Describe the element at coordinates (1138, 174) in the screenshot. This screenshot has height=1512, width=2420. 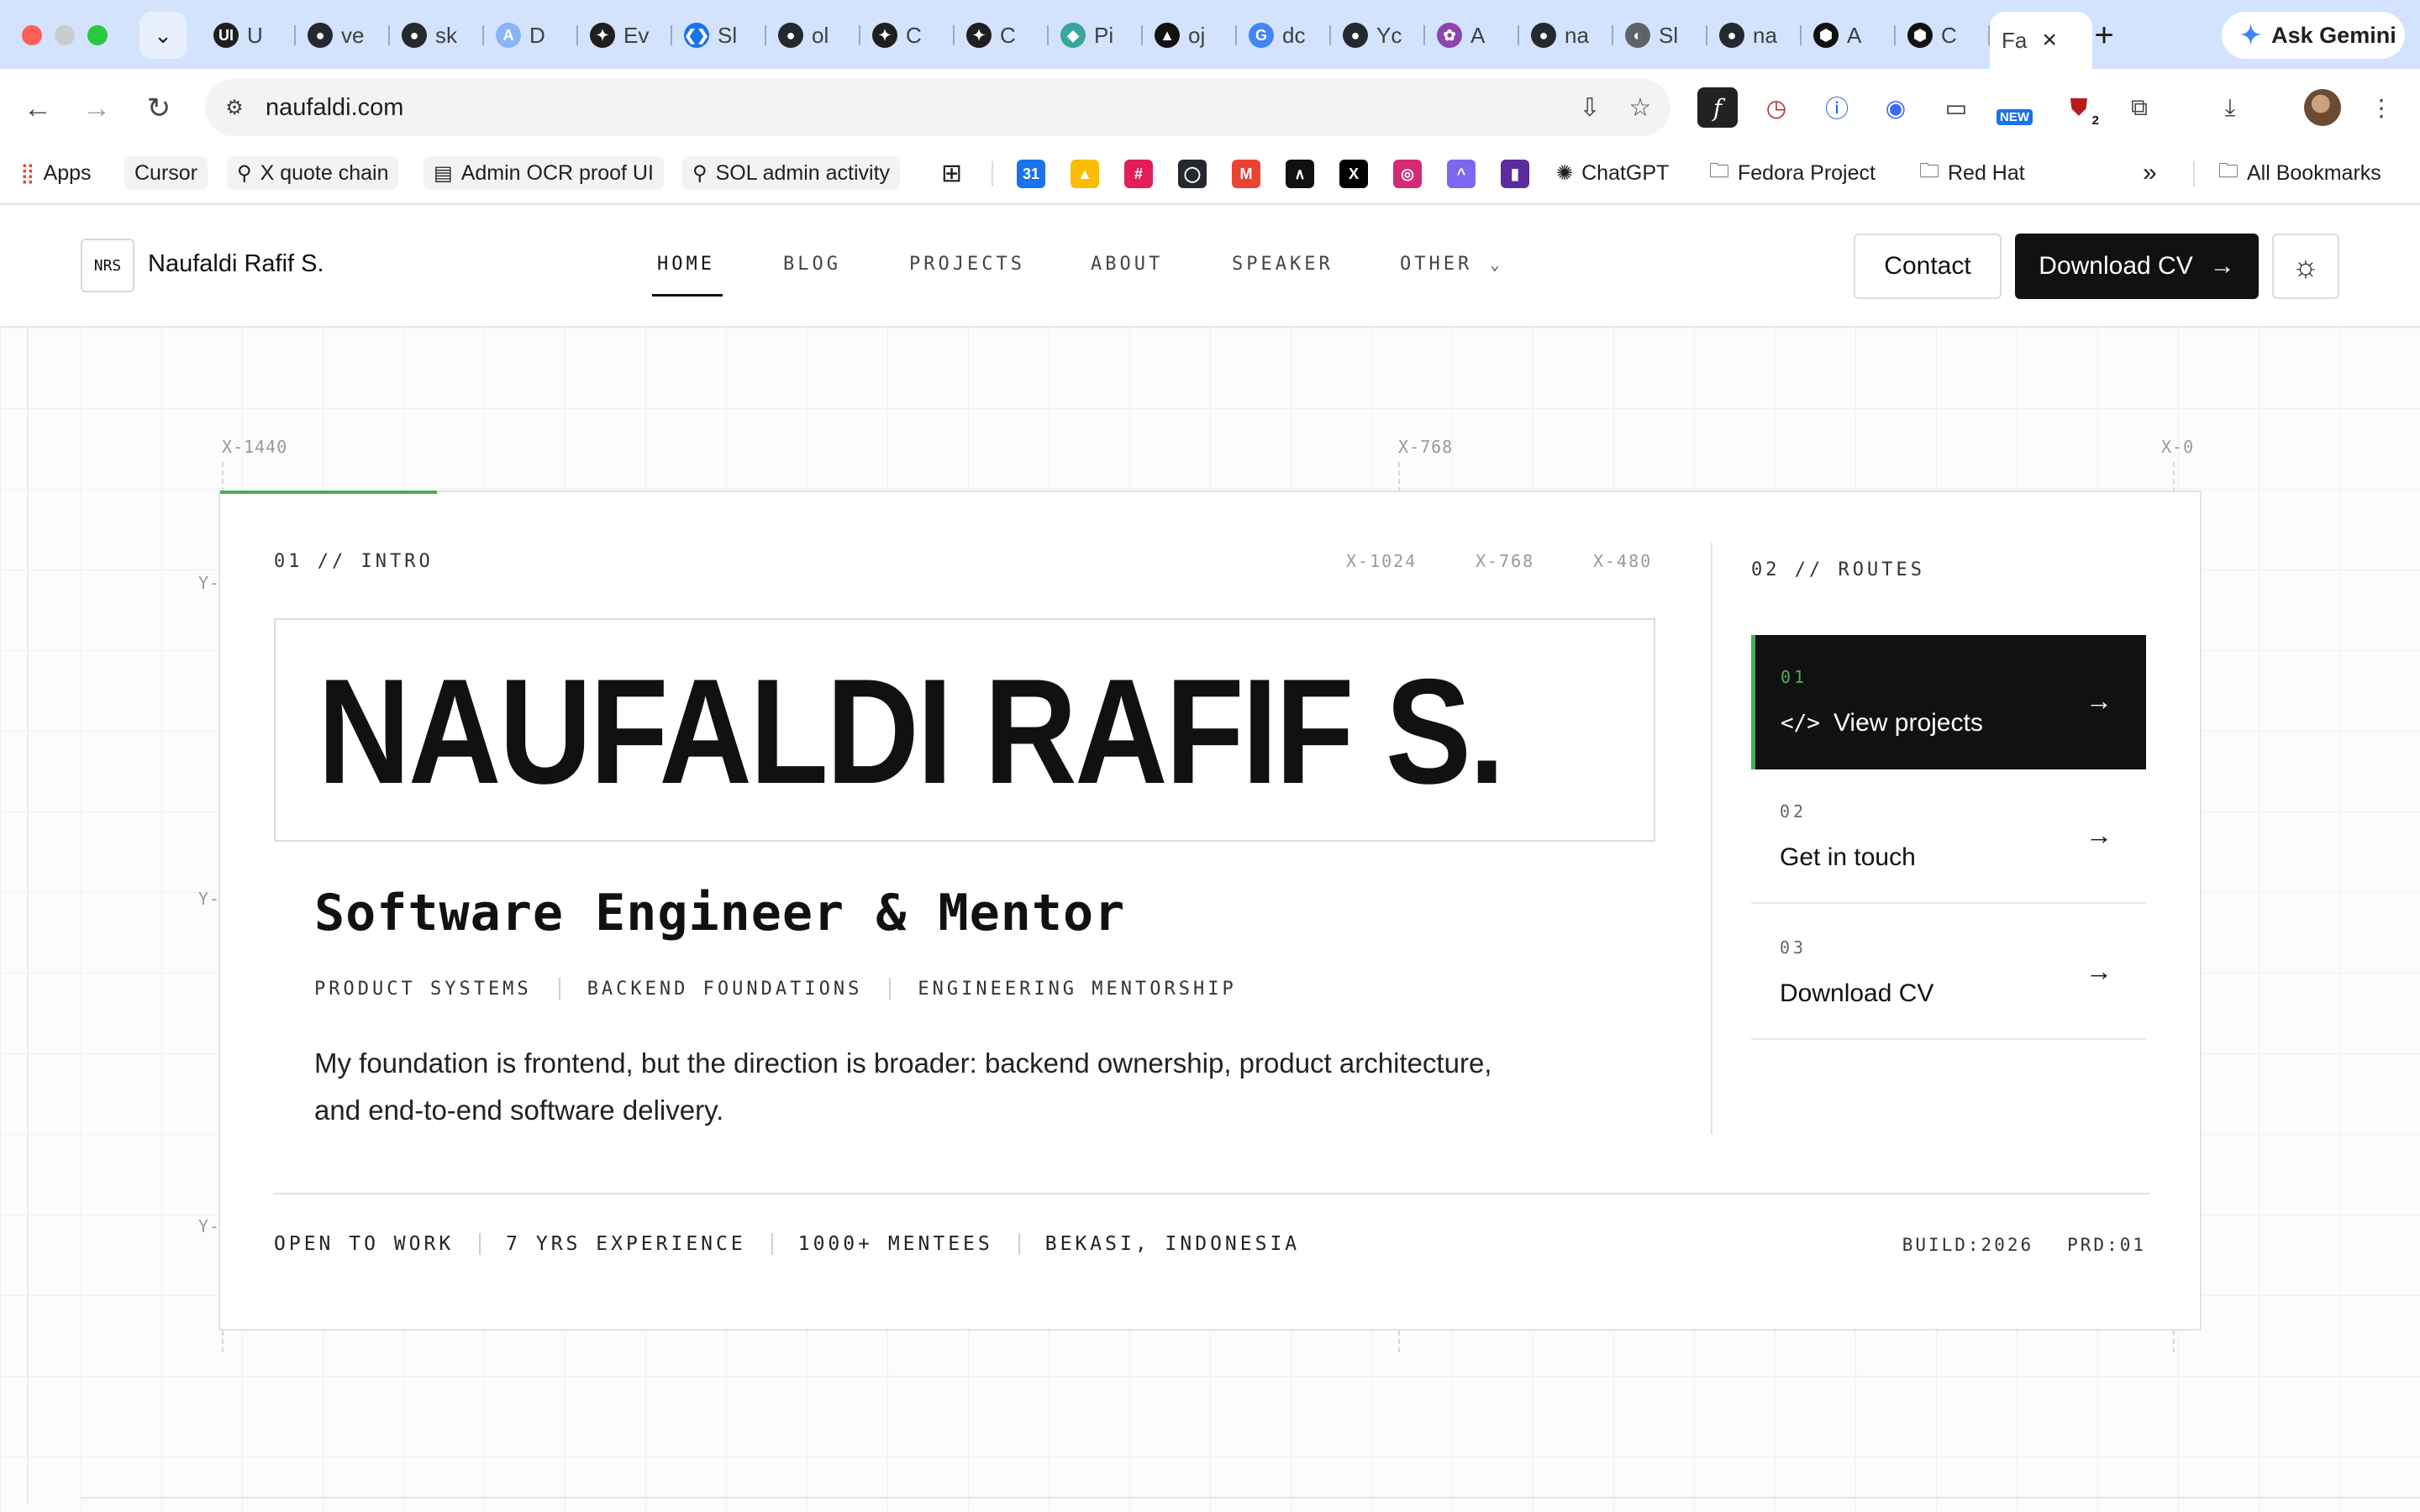
I see `slack-icon: #` at that location.